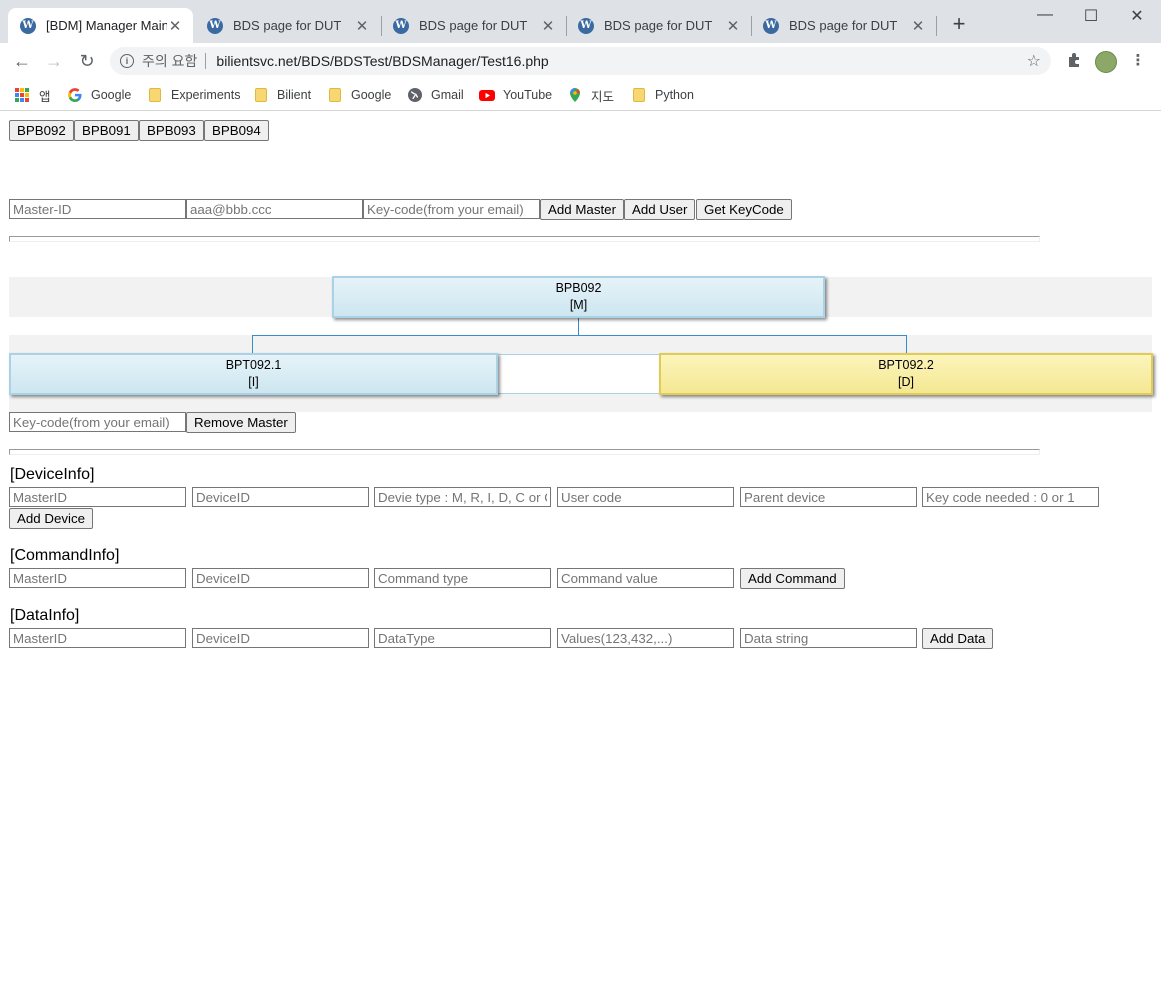 The width and height of the screenshot is (1161, 983). What do you see at coordinates (287, 25) in the screenshot?
I see `tab-bds-page-1: W BDS page for DUT ✕` at bounding box center [287, 25].